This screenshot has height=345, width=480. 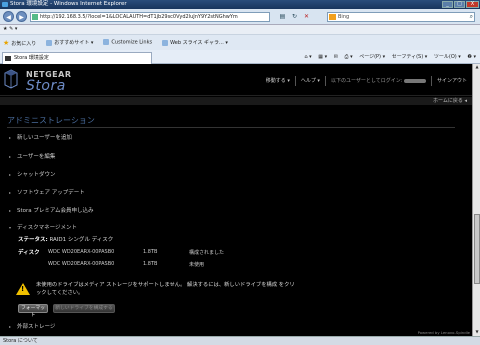 What do you see at coordinates (294, 17) in the screenshot?
I see `refresh-icon: ↻` at bounding box center [294, 17].